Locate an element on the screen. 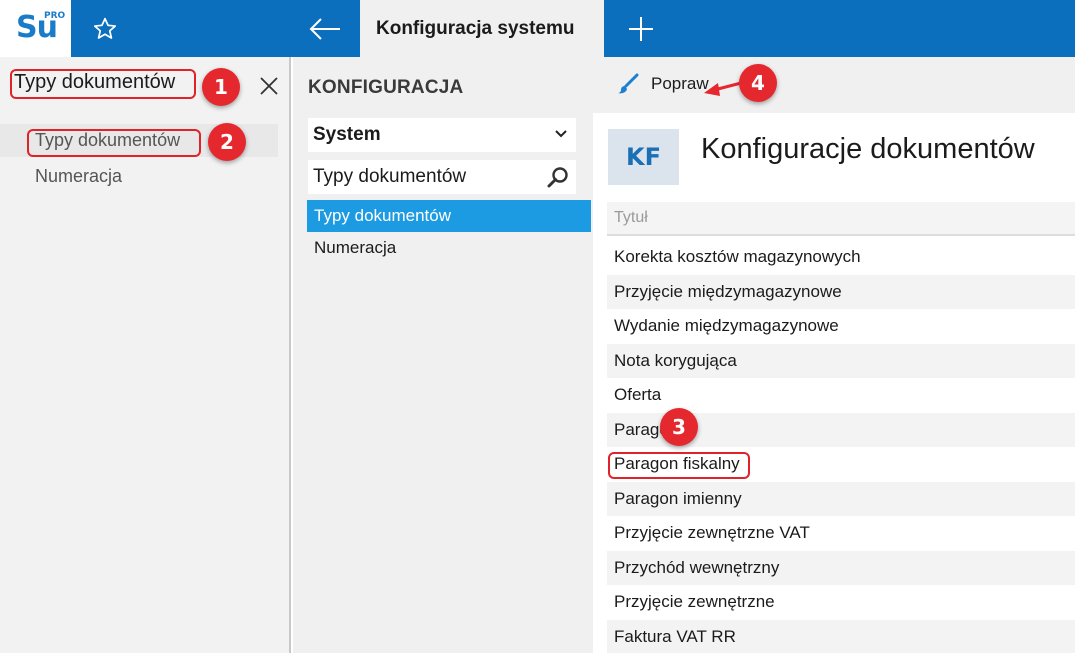  table-row: Przychód wewnętrzny is located at coordinates (841, 567).